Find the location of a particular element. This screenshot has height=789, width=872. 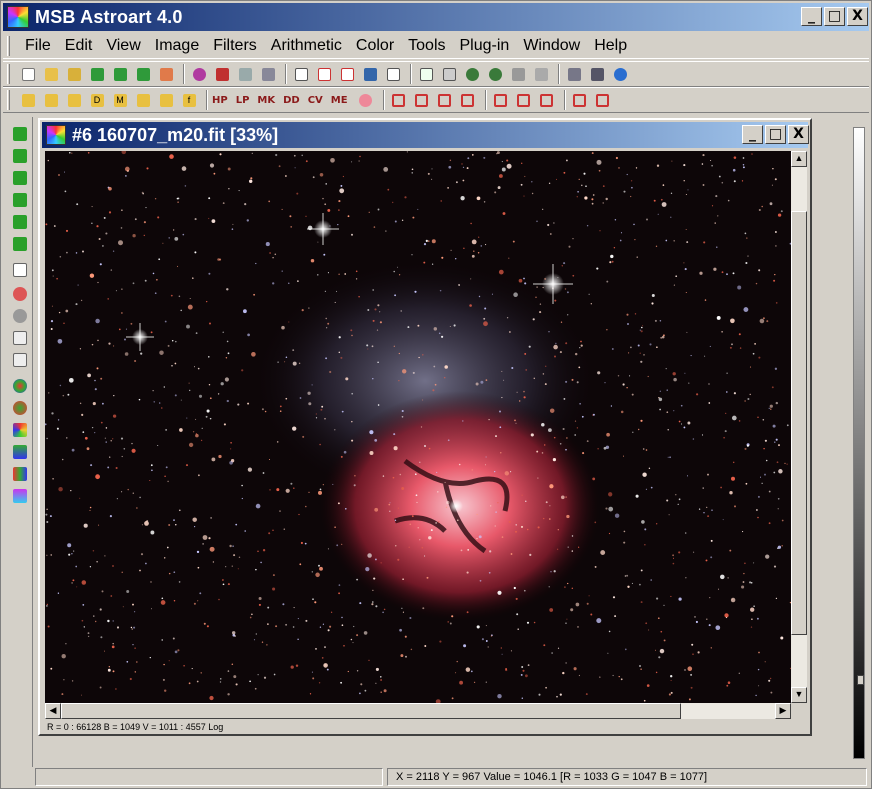

function-icon: f is located at coordinates (189, 100).